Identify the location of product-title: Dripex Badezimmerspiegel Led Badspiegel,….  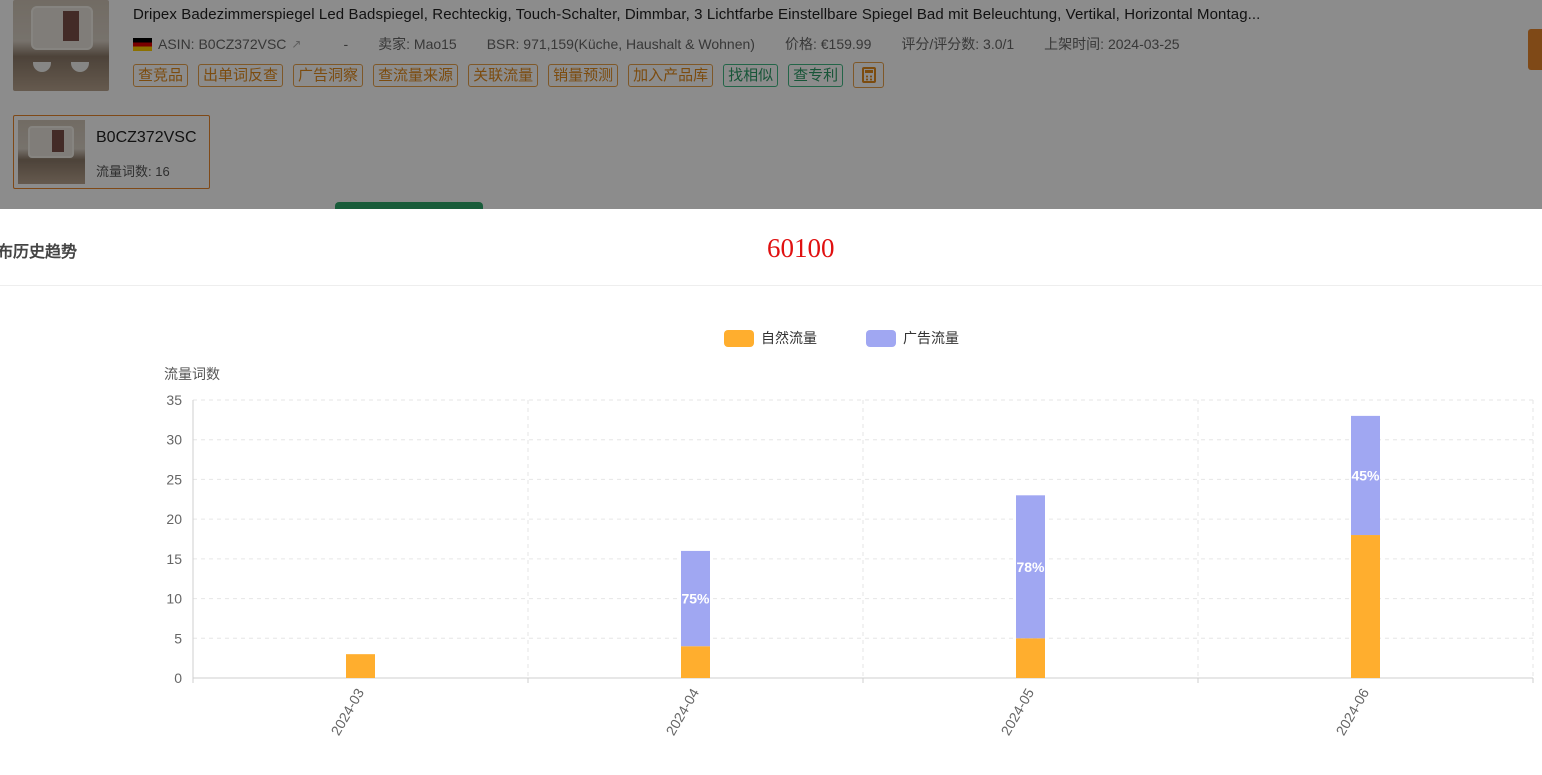
(696, 14).